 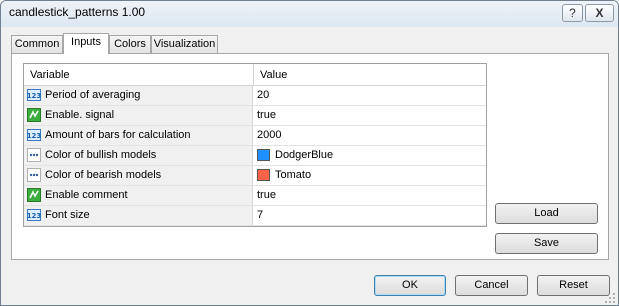 I want to click on variable-name: Enable comment, so click(x=86, y=195).